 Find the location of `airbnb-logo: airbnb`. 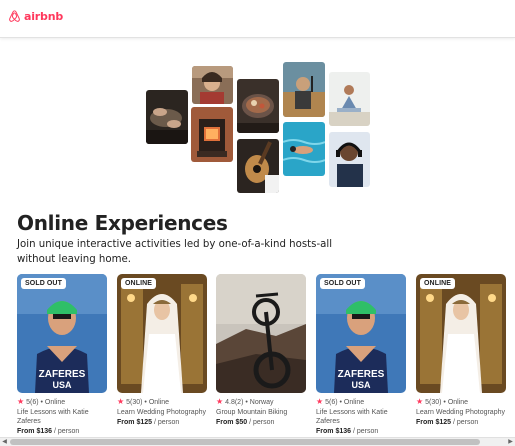

airbnb-logo: airbnb is located at coordinates (35, 16).